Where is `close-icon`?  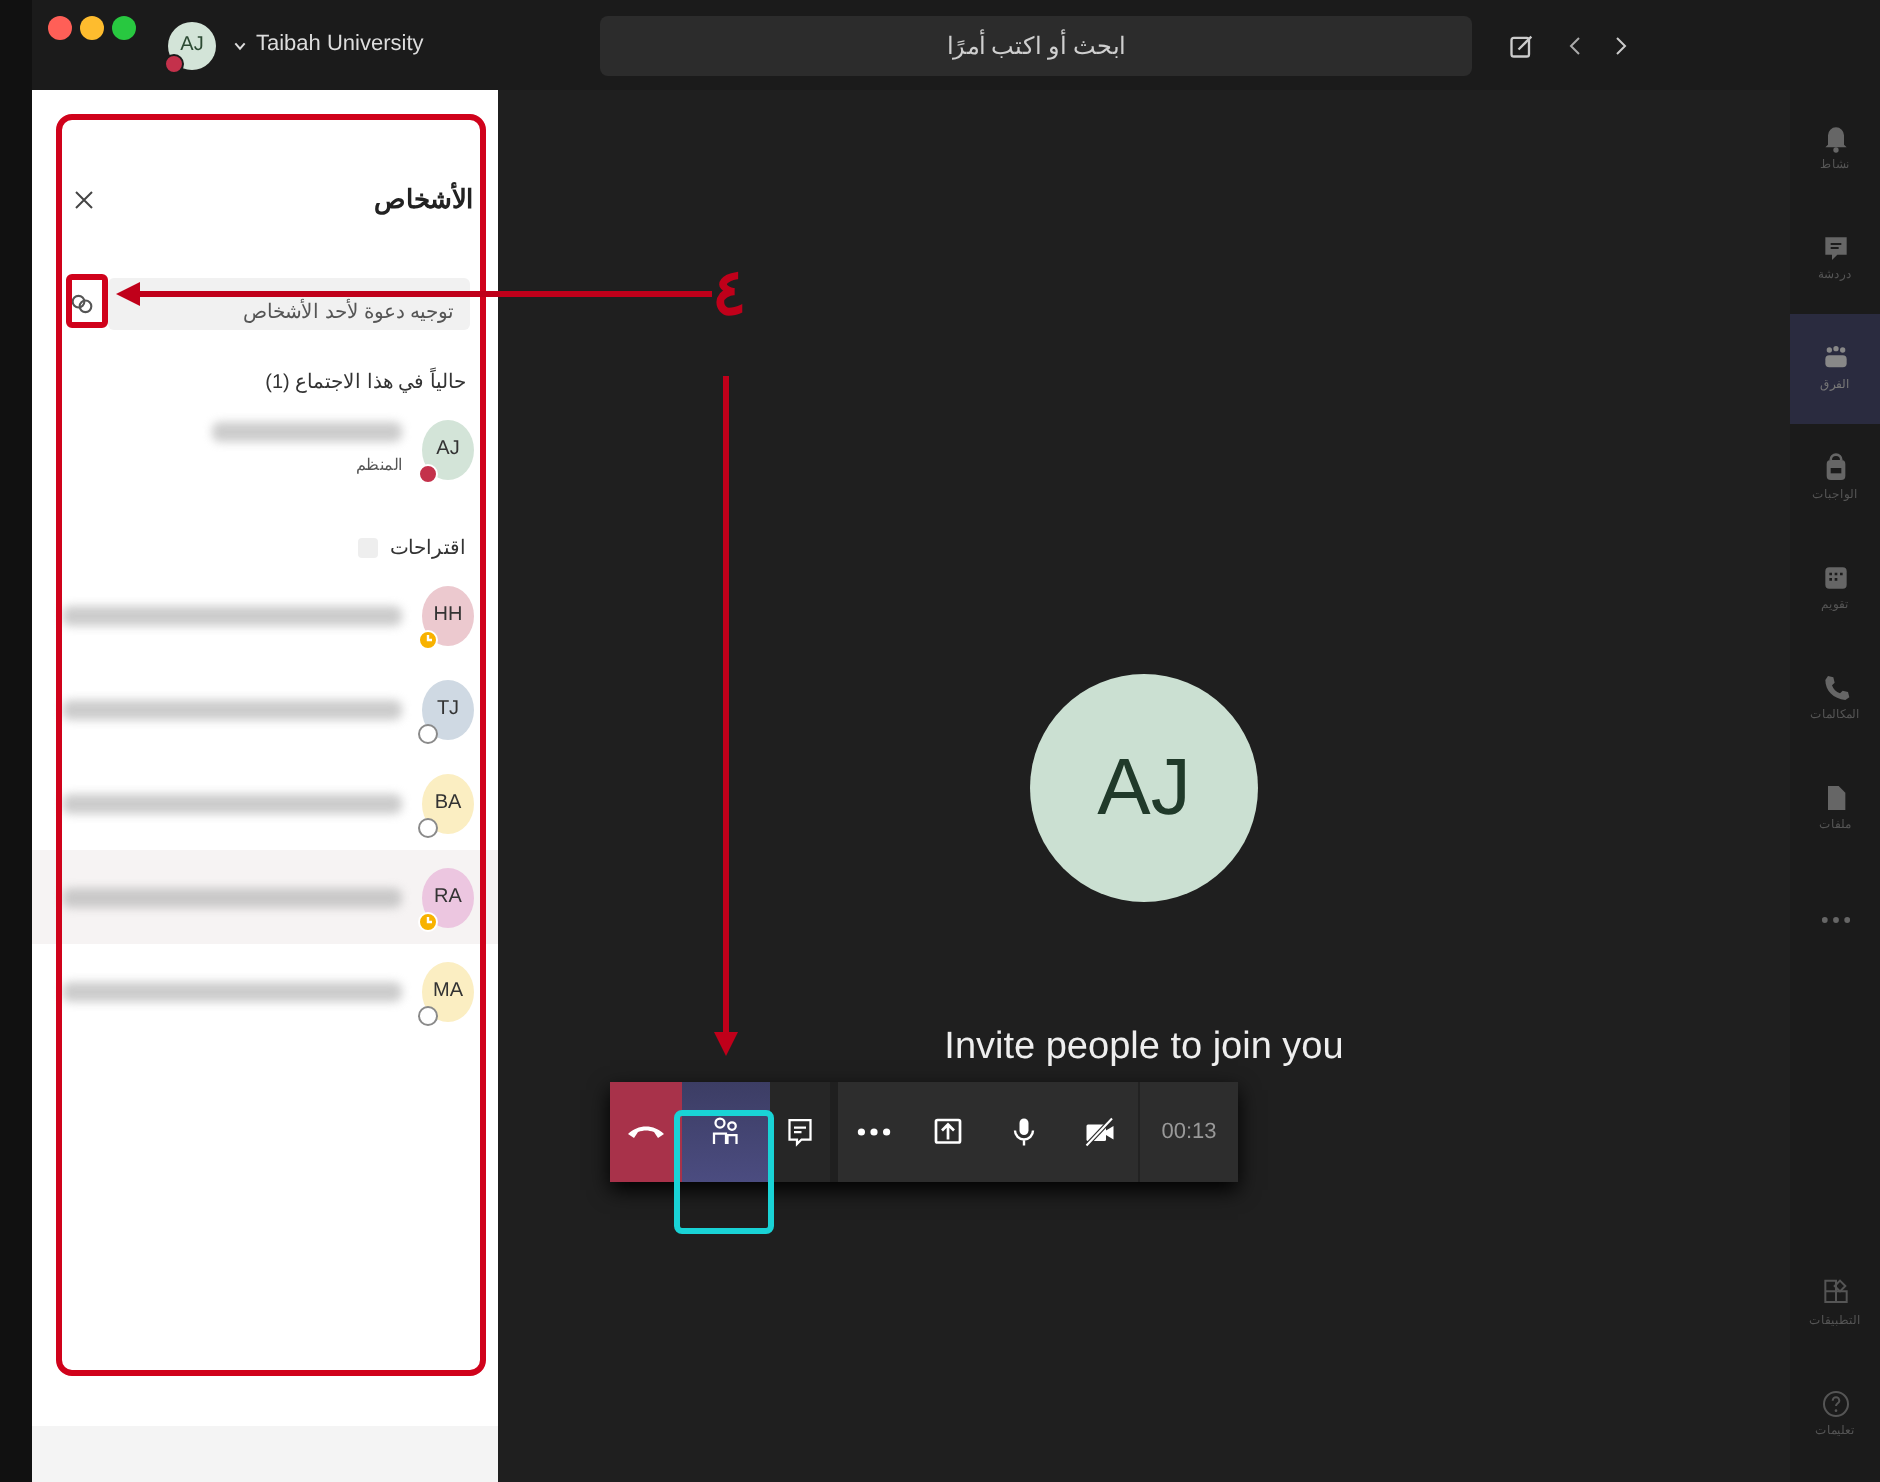 close-icon is located at coordinates (84, 200).